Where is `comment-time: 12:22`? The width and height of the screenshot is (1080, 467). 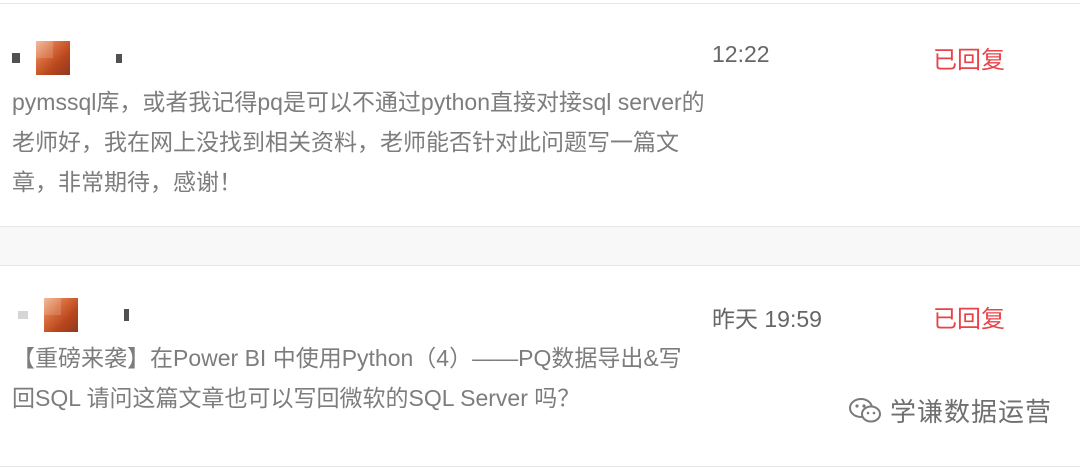 comment-time: 12:22 is located at coordinates (741, 54).